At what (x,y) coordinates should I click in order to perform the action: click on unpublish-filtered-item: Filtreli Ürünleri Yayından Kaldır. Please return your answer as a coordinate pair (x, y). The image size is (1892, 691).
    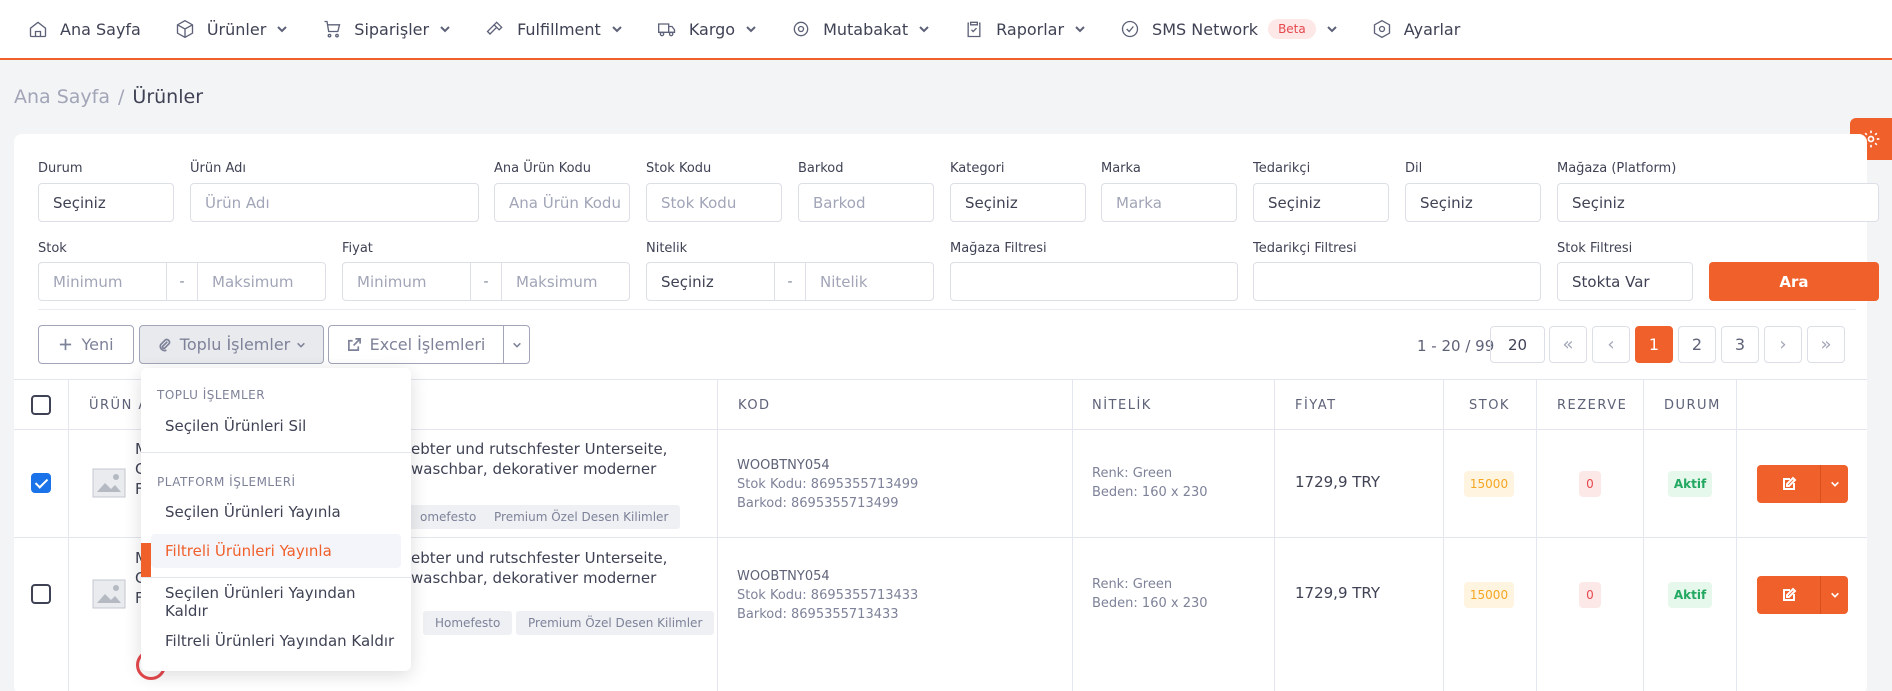
    Looking at the image, I should click on (276, 641).